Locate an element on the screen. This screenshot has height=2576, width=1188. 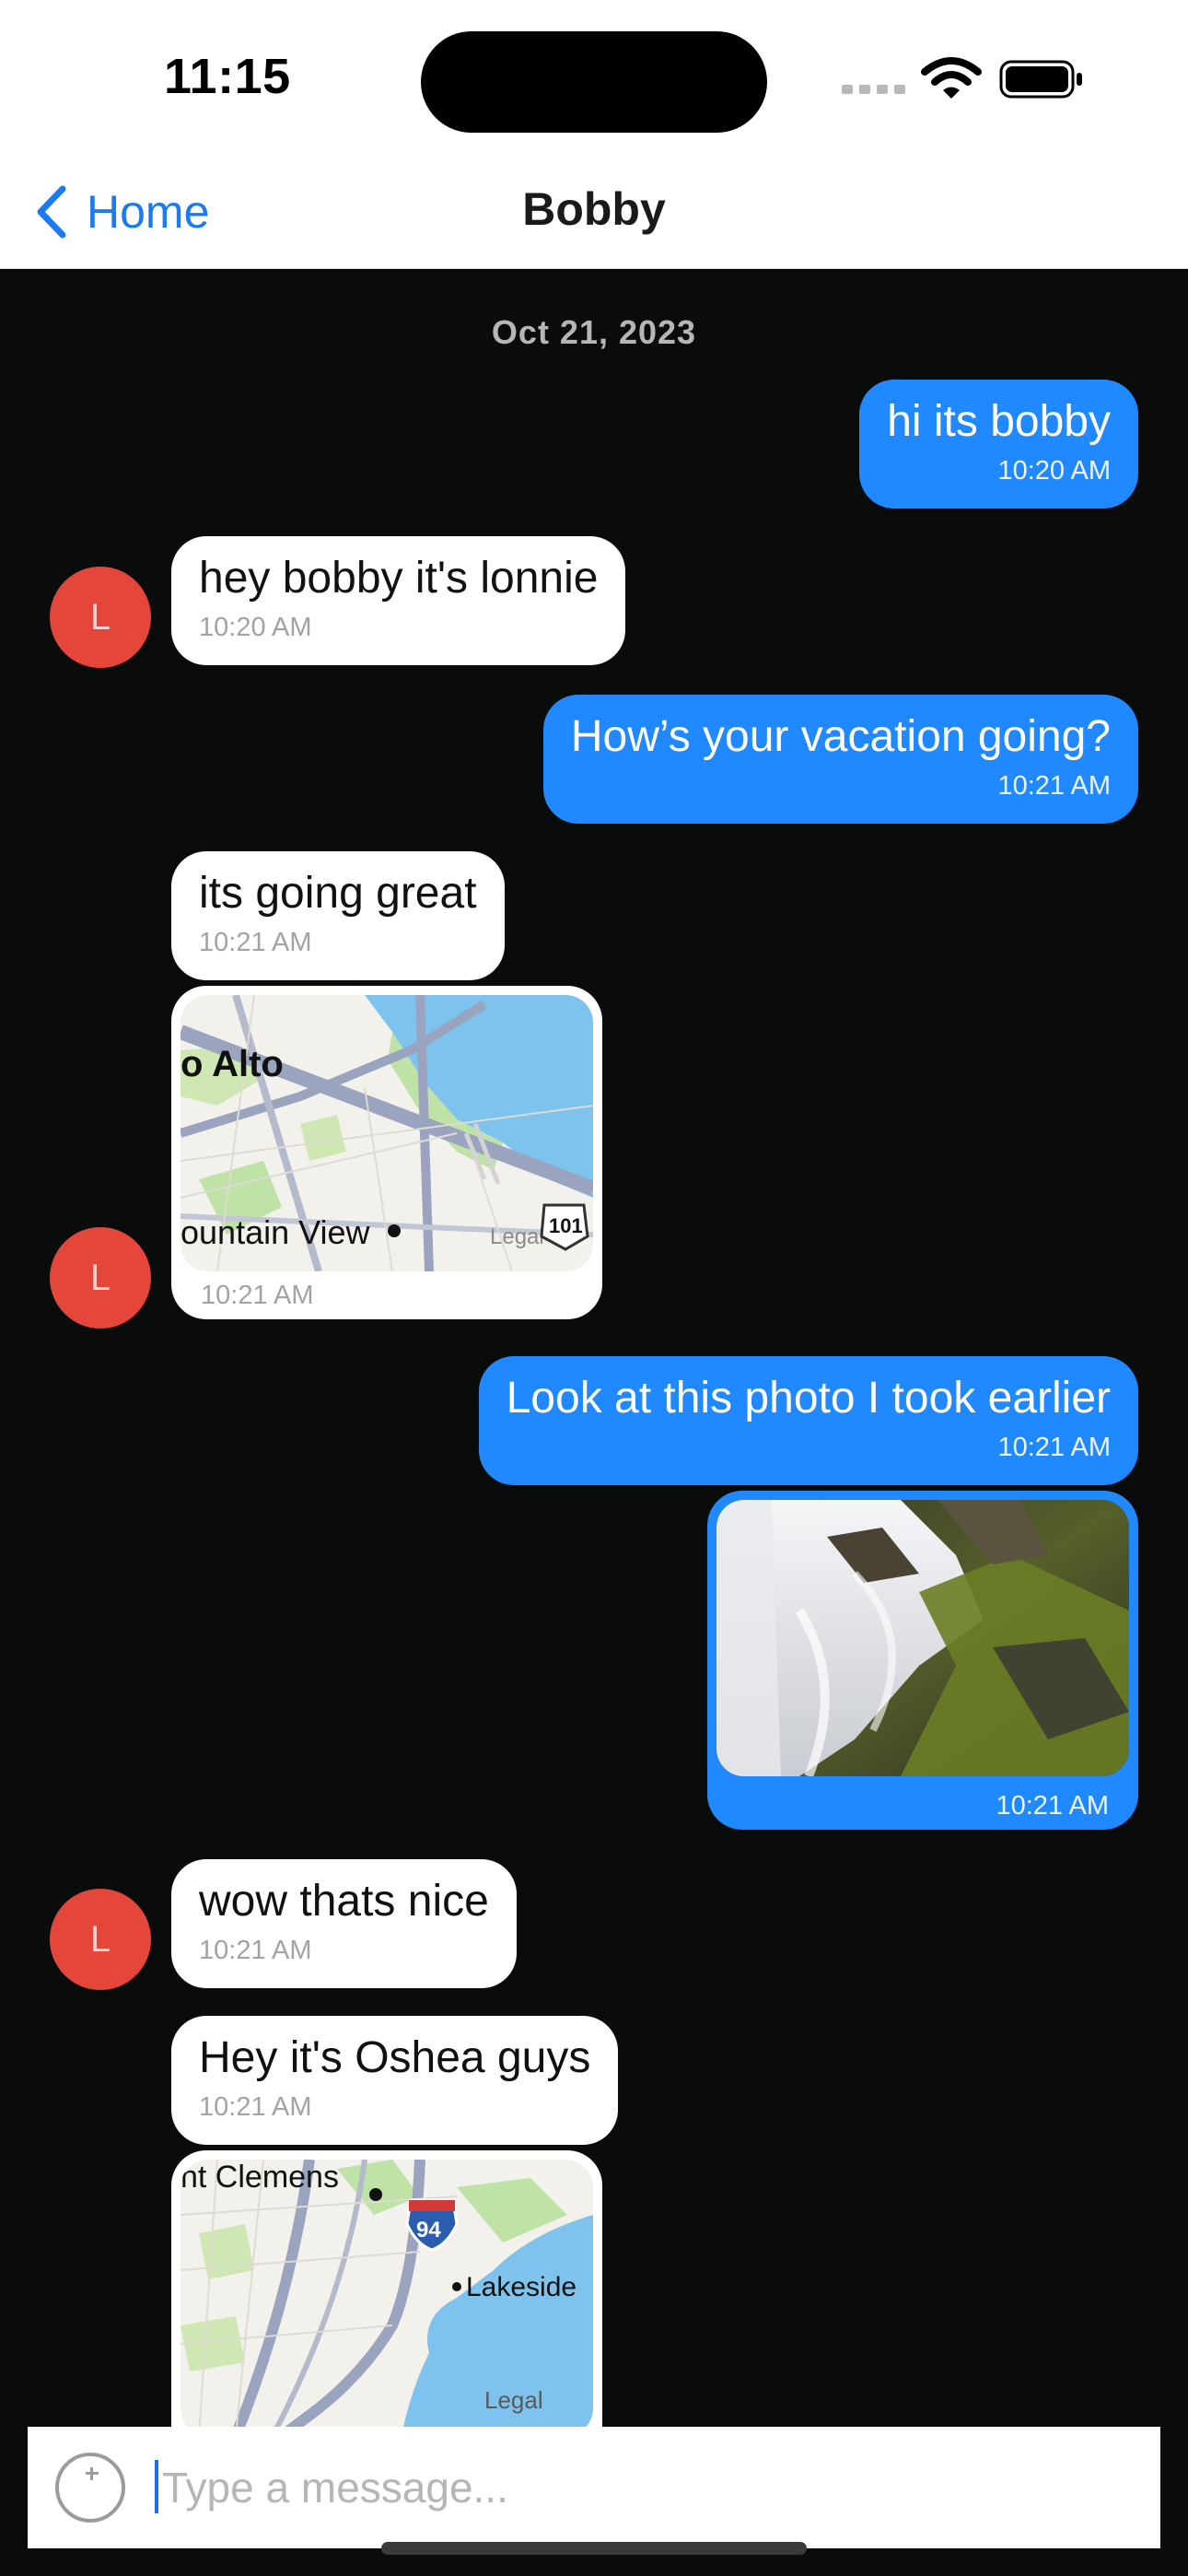
map-image: o Alto ountain View Legal 101 is located at coordinates (387, 1133).